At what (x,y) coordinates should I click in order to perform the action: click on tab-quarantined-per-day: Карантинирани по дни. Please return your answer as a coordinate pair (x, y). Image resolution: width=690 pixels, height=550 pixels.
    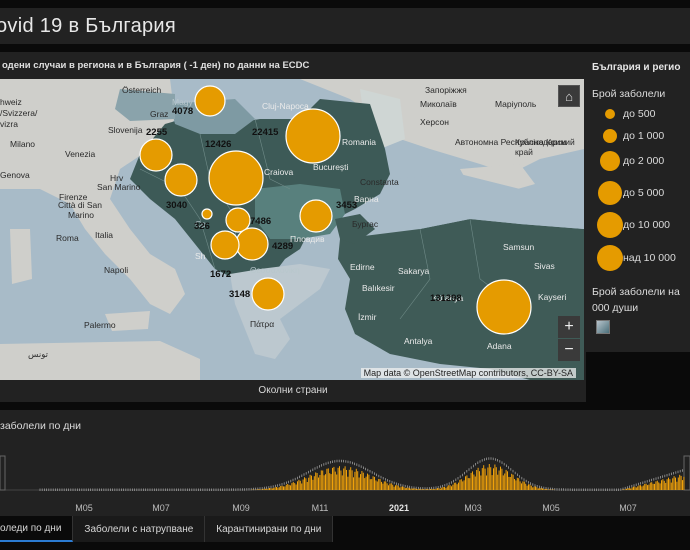
    Looking at the image, I should click on (269, 529).